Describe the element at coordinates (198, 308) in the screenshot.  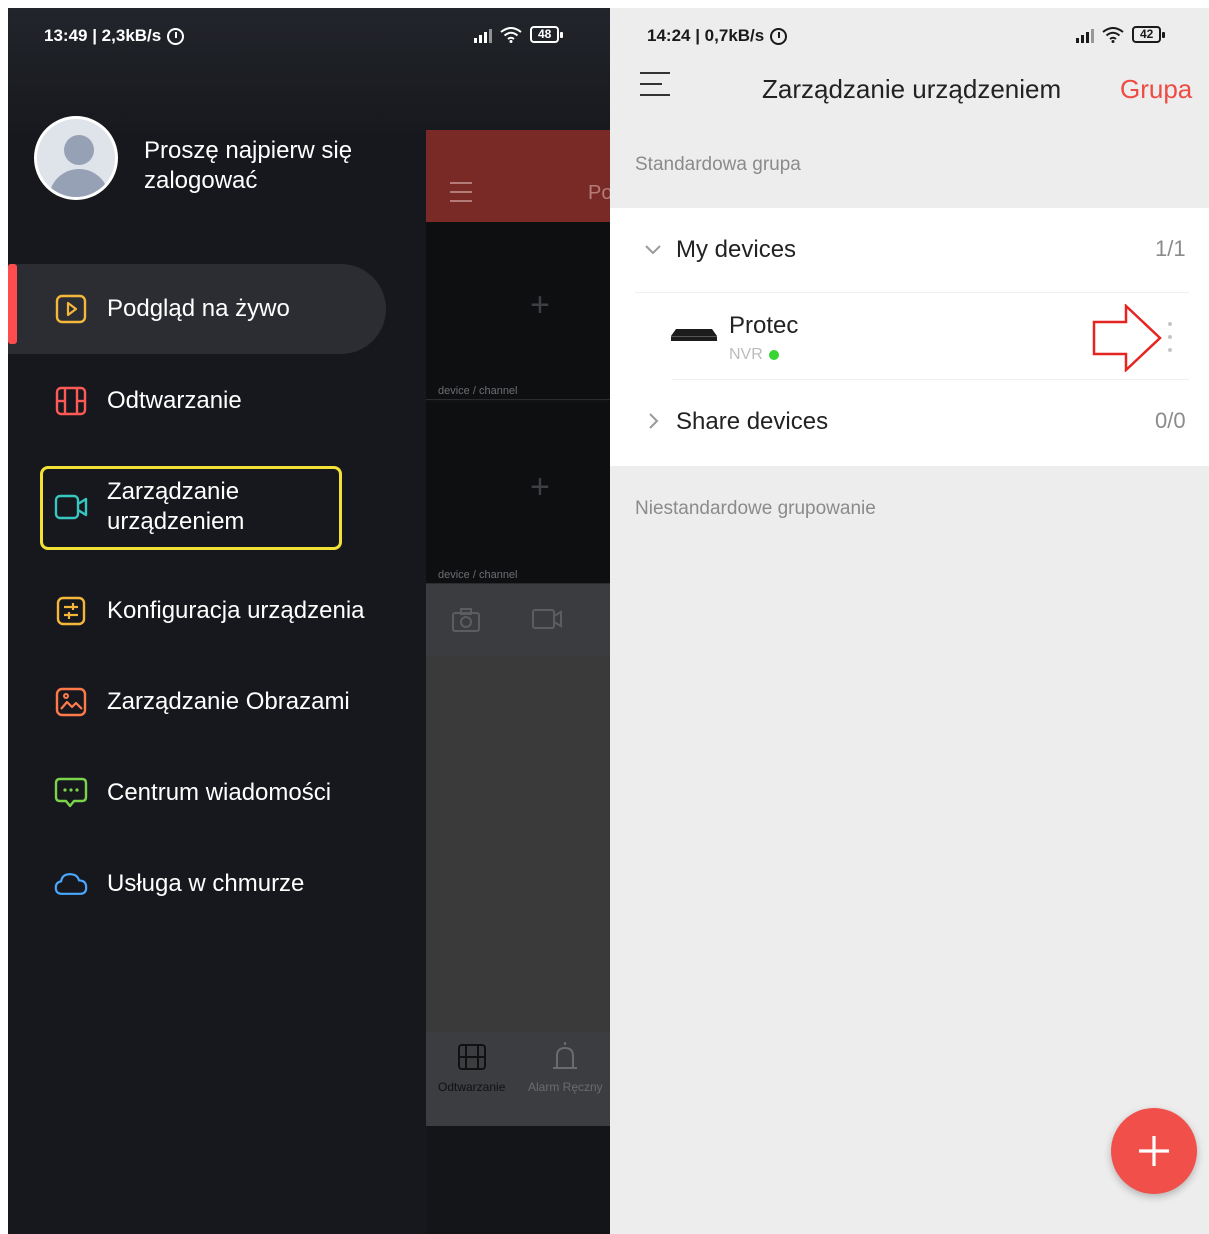
I see `menu-item-label: Podgląd na żywo` at that location.